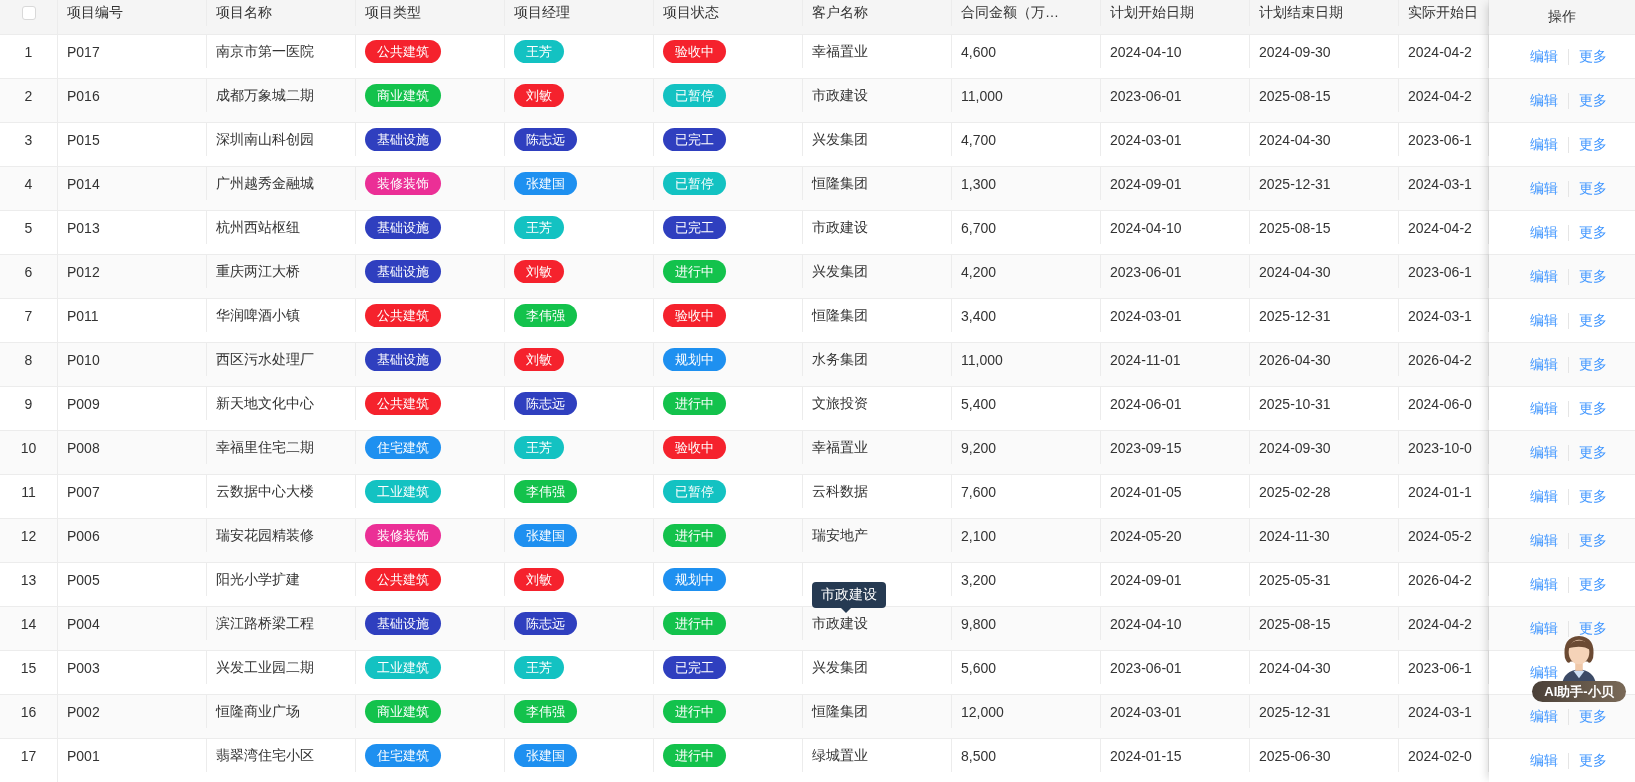 The image size is (1635, 782). I want to click on table-cell: 新天地文化中心, so click(265, 403).